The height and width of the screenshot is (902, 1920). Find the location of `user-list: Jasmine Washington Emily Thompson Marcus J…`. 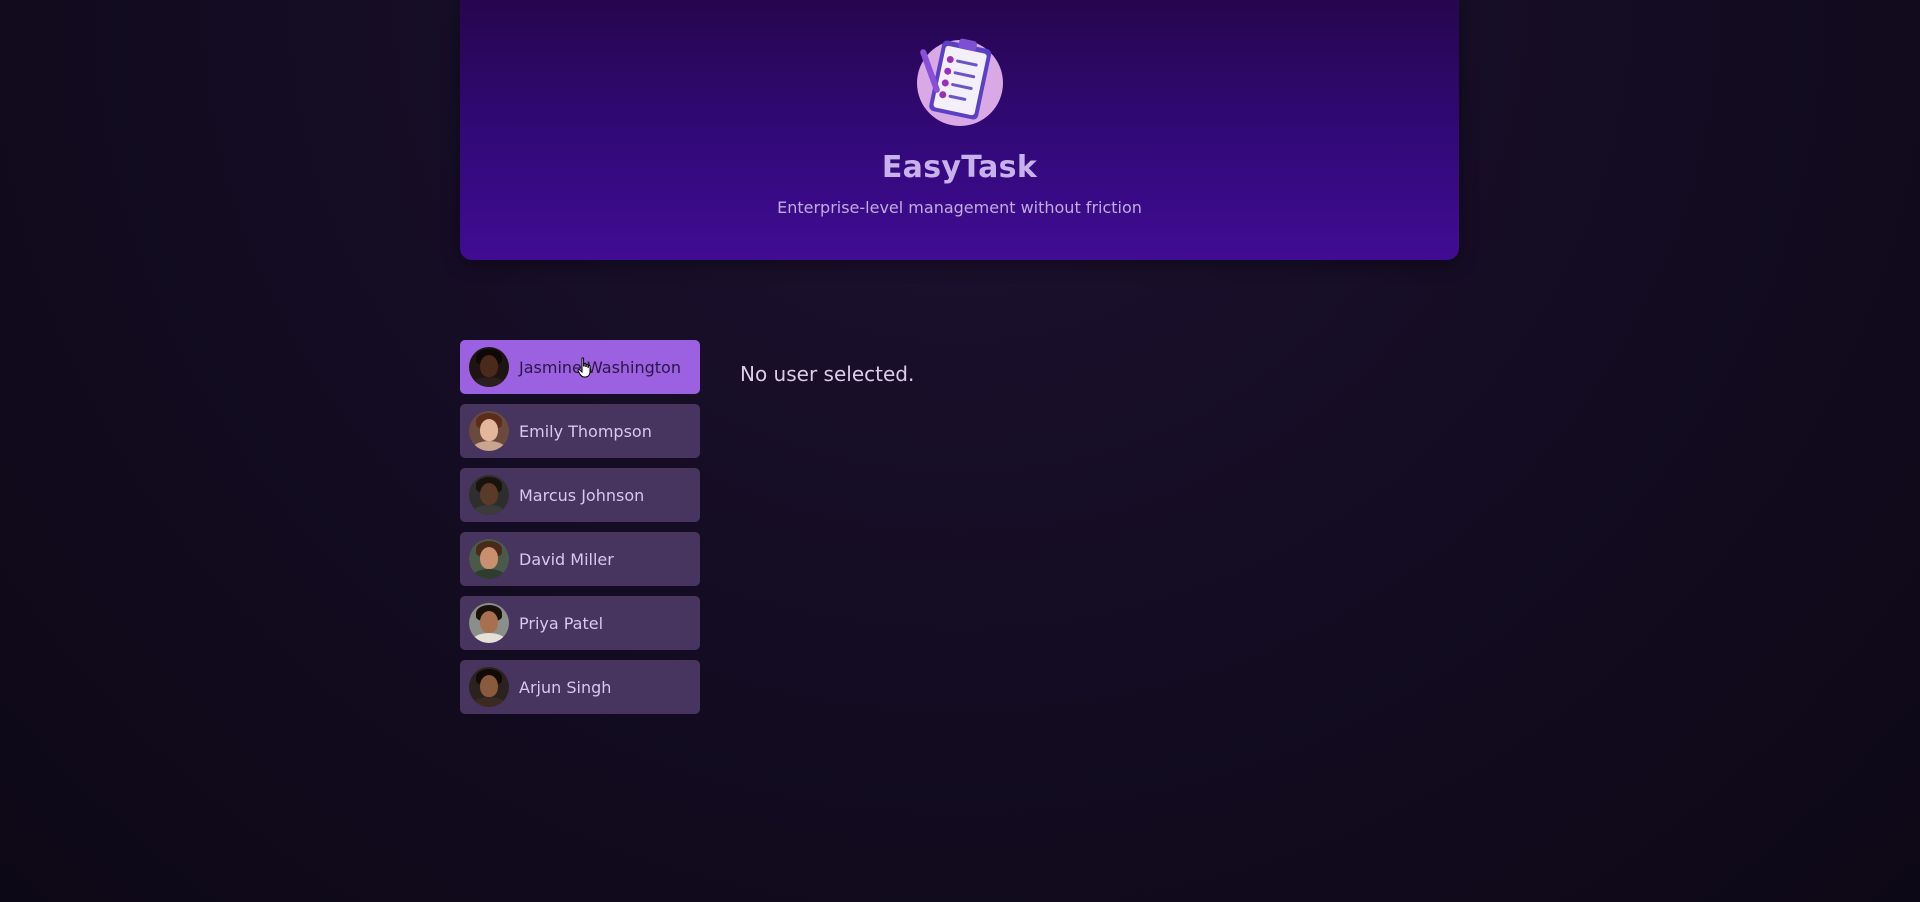

user-list: Jasmine Washington Emily Thompson Marcus J… is located at coordinates (580, 532).